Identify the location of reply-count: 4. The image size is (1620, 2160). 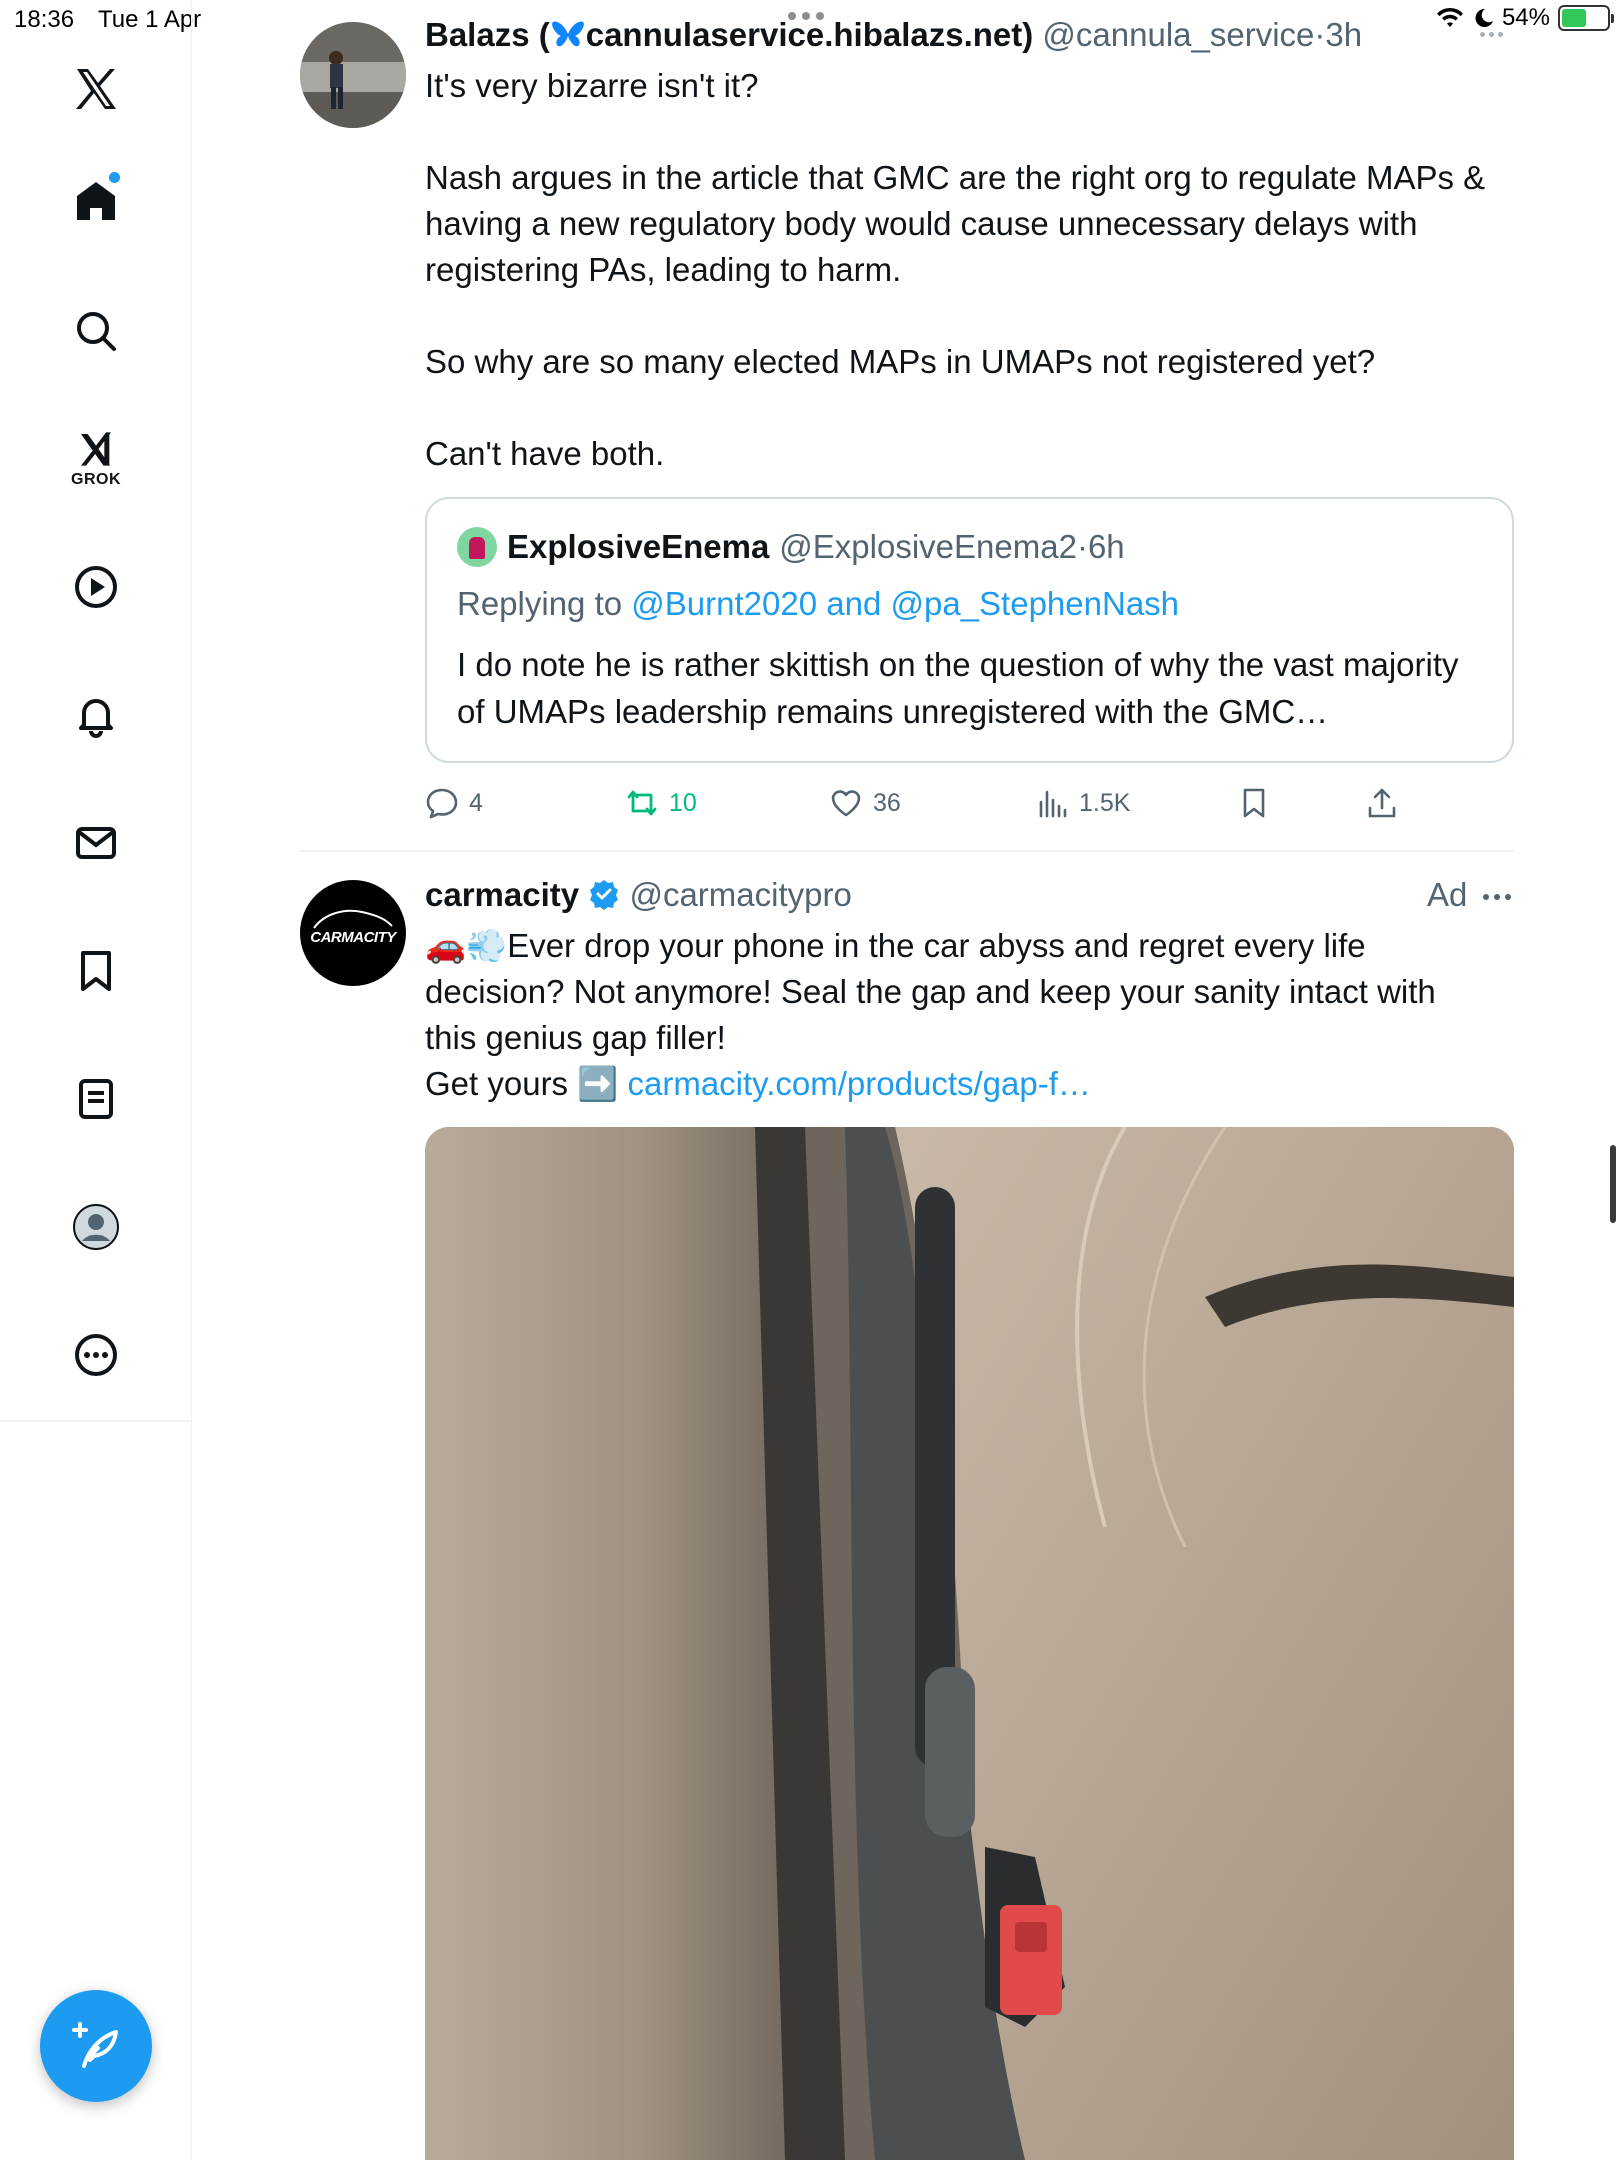
(476, 802).